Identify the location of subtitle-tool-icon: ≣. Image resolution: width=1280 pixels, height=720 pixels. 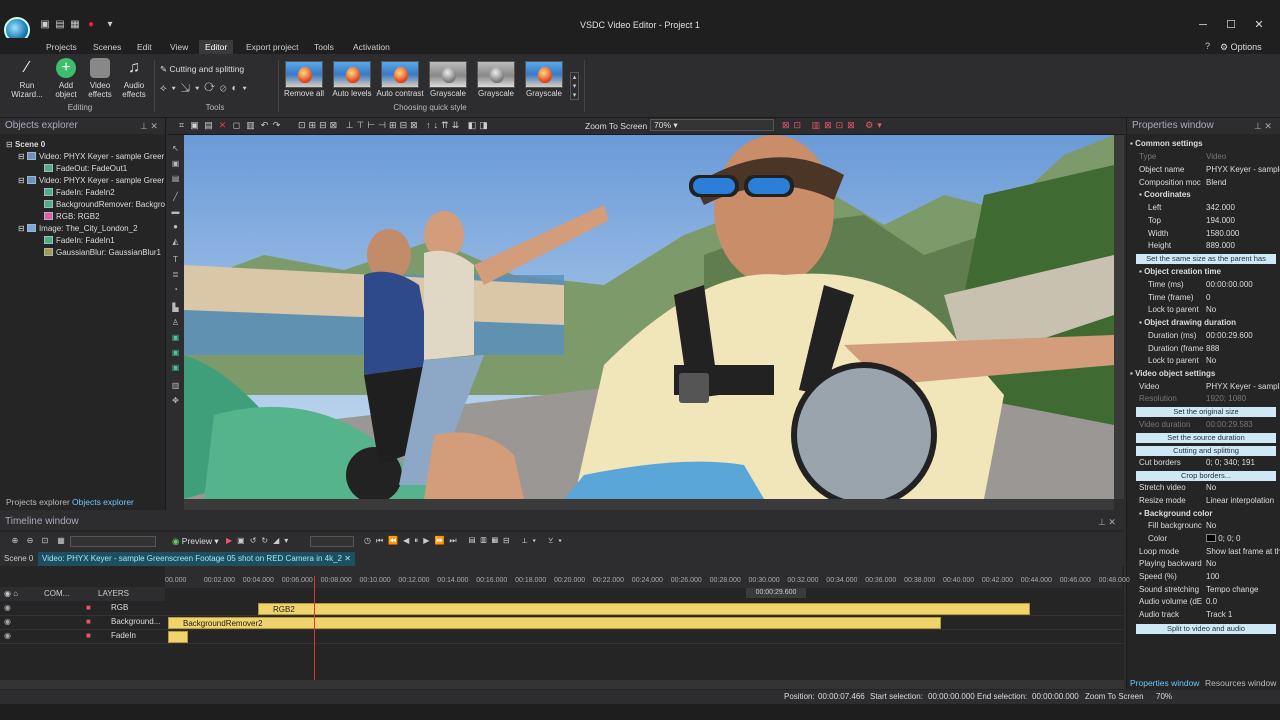
(175, 274).